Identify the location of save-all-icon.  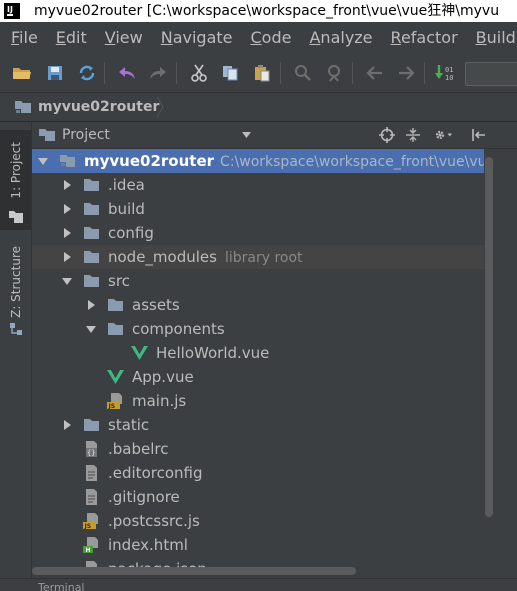
(55, 73).